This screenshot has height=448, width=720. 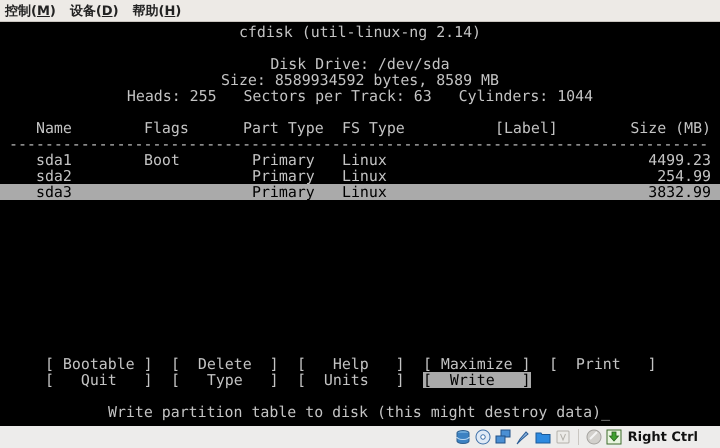 I want to click on command-button: [ Write ], so click(x=477, y=380).